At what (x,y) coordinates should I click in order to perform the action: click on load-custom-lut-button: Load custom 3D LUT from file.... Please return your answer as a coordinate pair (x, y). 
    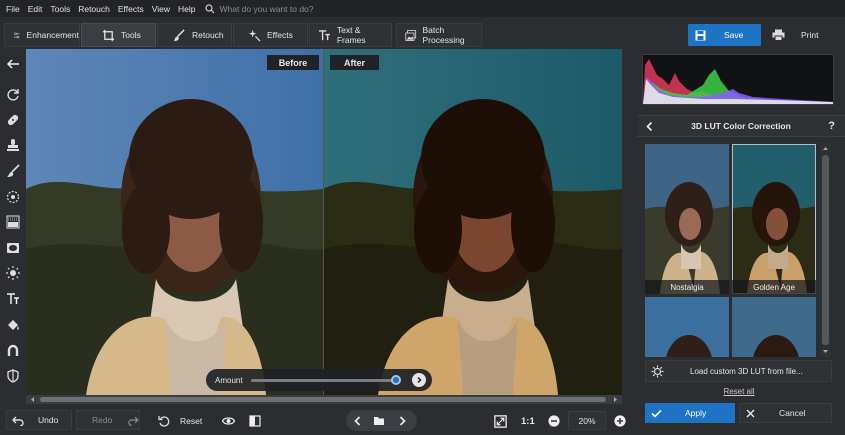
    Looking at the image, I should click on (738, 371).